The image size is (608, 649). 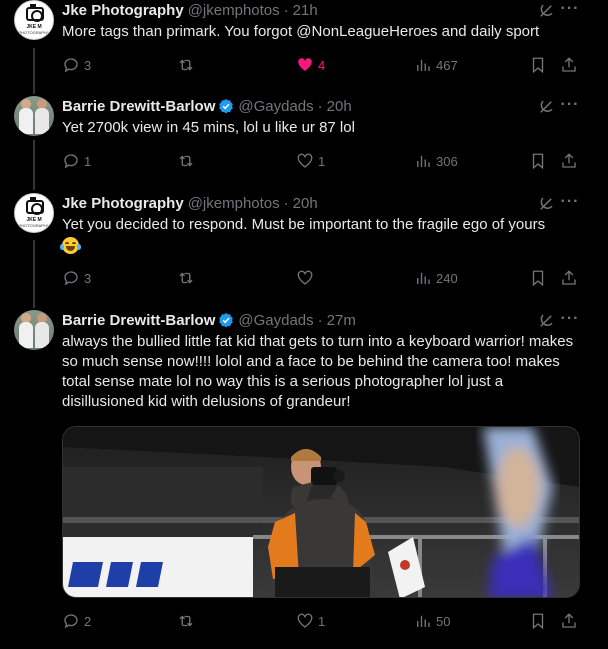 What do you see at coordinates (341, 320) in the screenshot?
I see `timestamp: 27m` at bounding box center [341, 320].